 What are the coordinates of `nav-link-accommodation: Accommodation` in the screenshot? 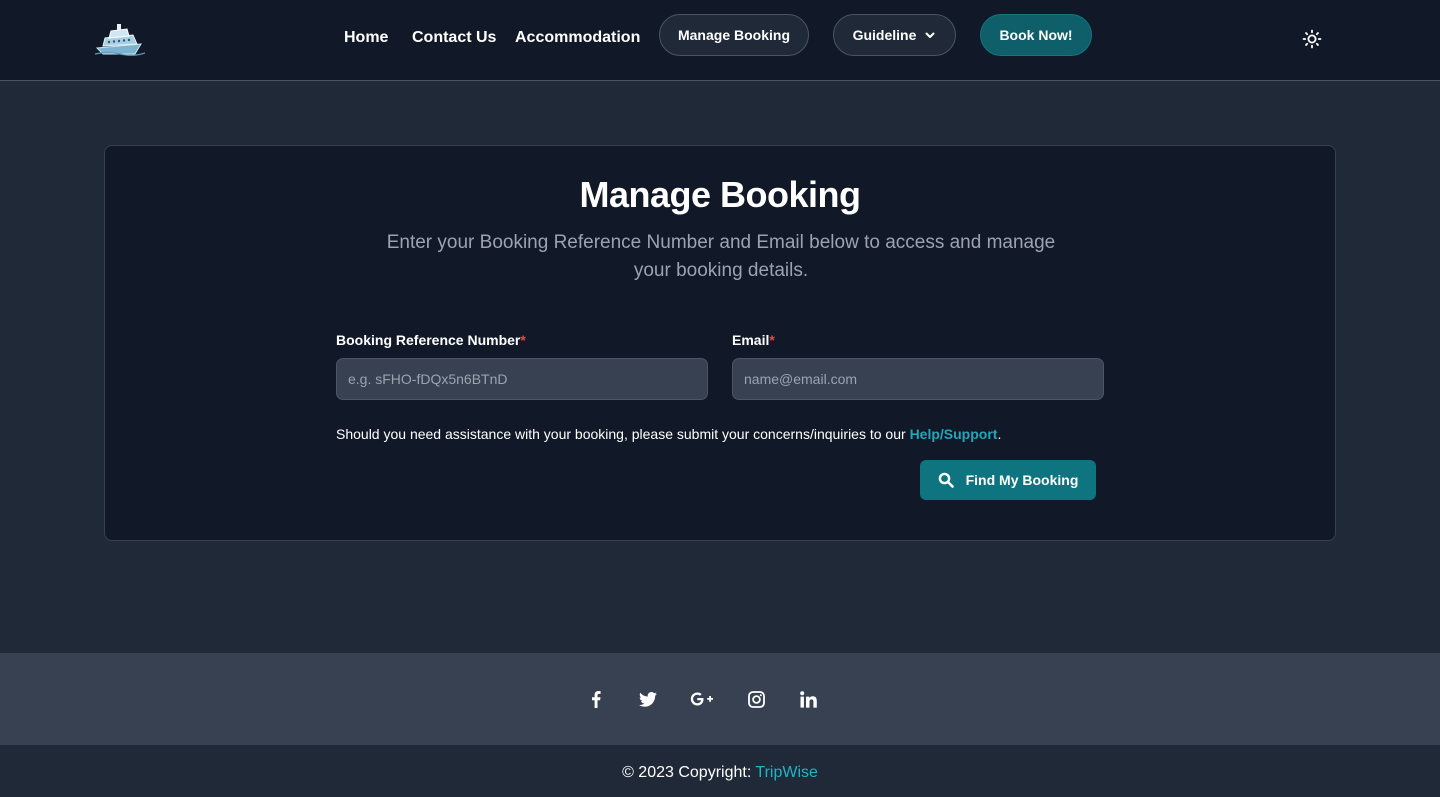 It's located at (577, 38).